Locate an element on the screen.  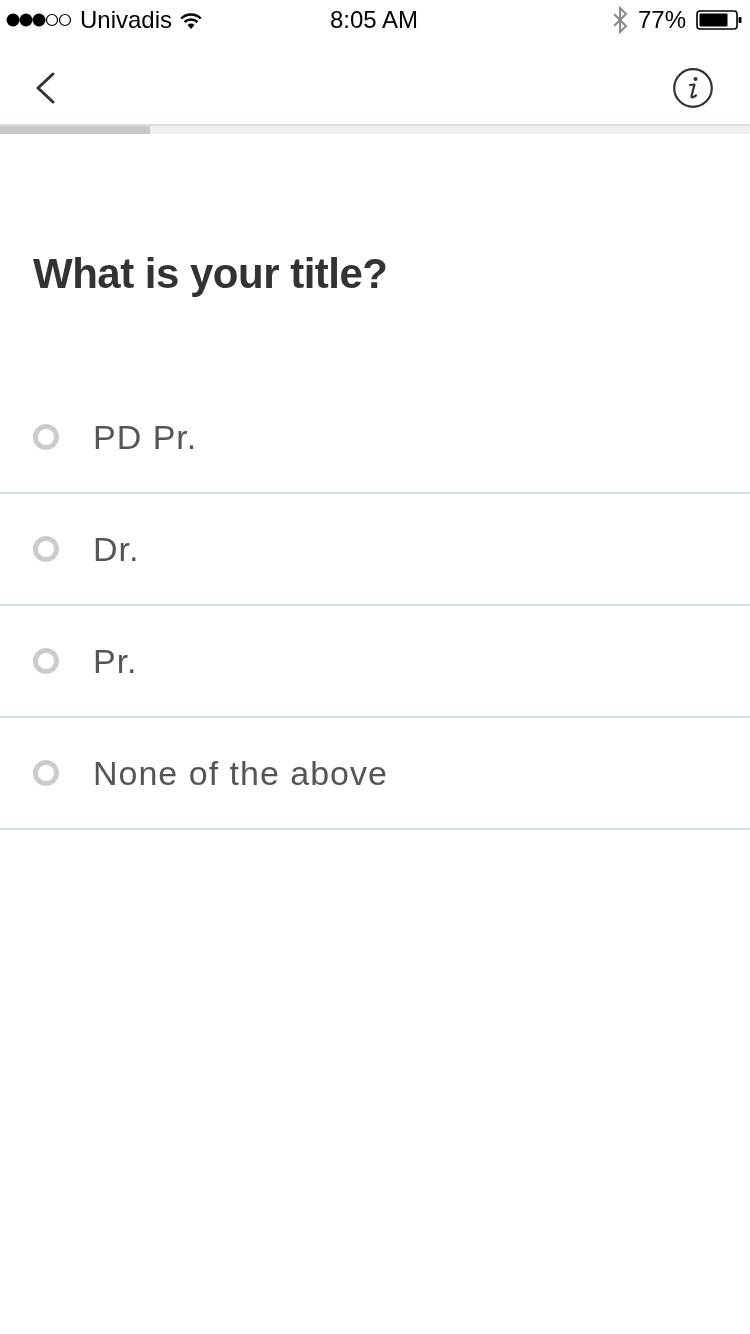
chevron-left-icon is located at coordinates (45, 88).